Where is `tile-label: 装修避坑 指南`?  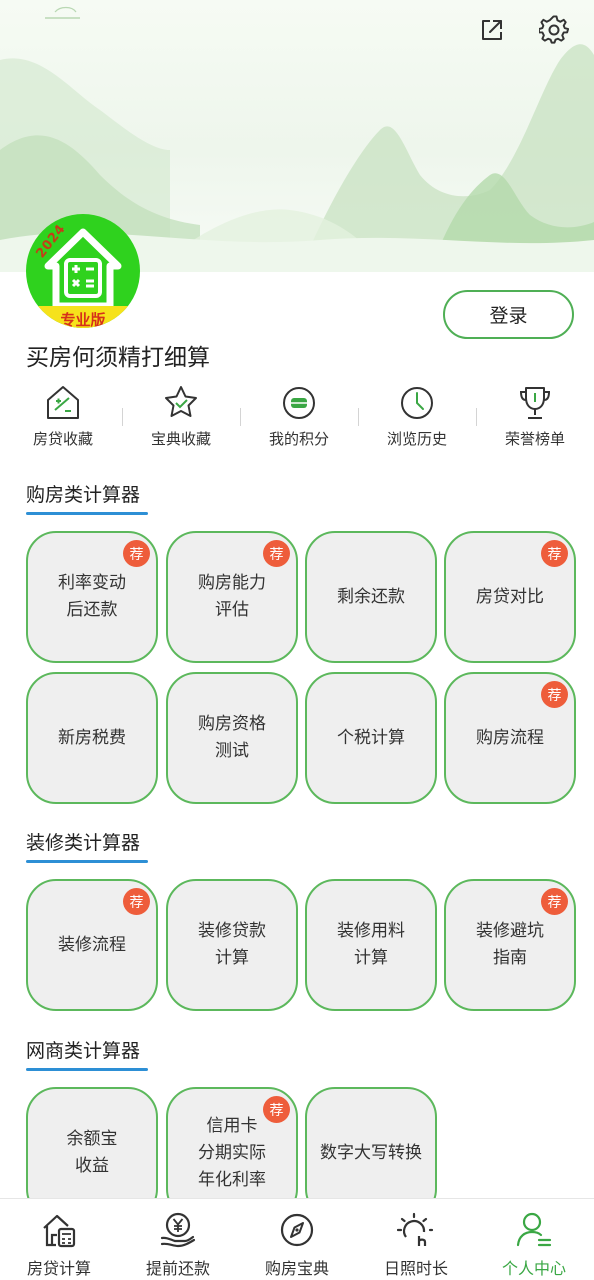
tile-label: 装修避坑 指南 is located at coordinates (510, 944).